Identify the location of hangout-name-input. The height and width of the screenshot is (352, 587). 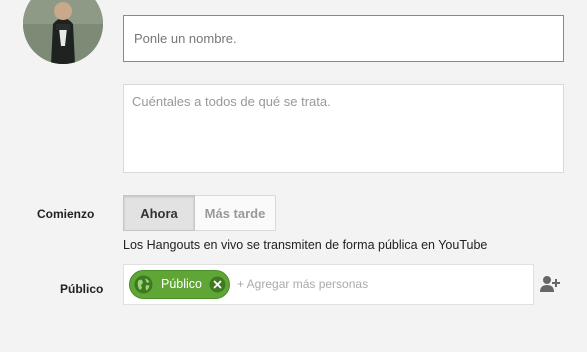
(343, 38).